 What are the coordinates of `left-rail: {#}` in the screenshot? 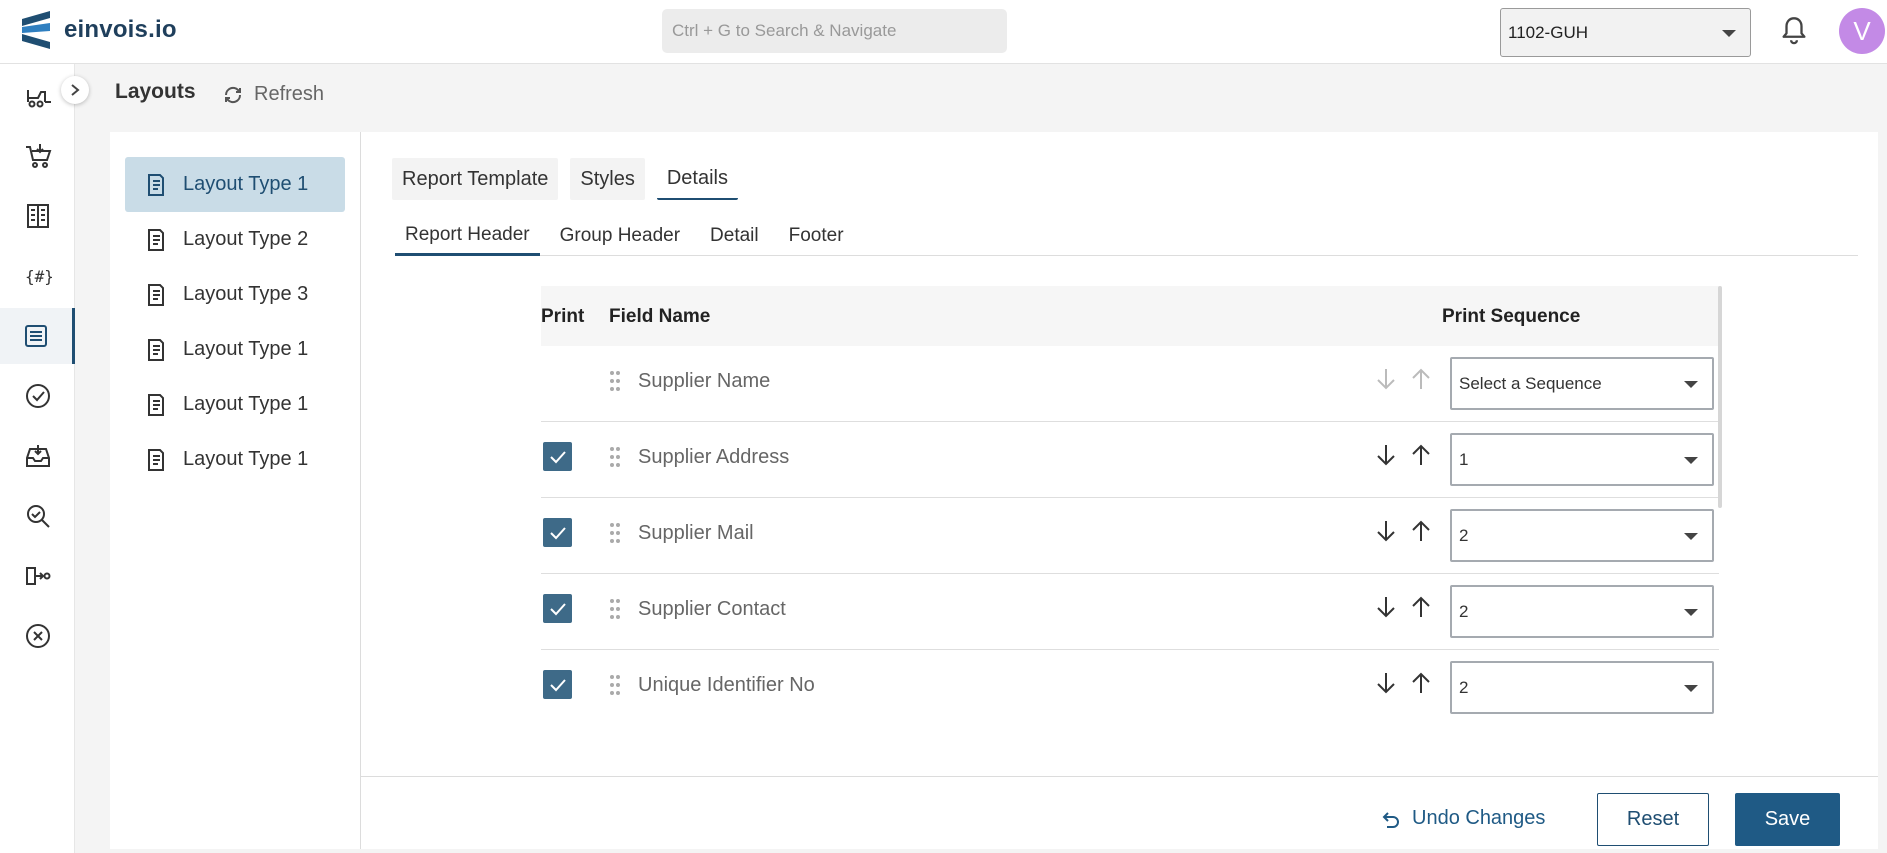 It's located at (37, 458).